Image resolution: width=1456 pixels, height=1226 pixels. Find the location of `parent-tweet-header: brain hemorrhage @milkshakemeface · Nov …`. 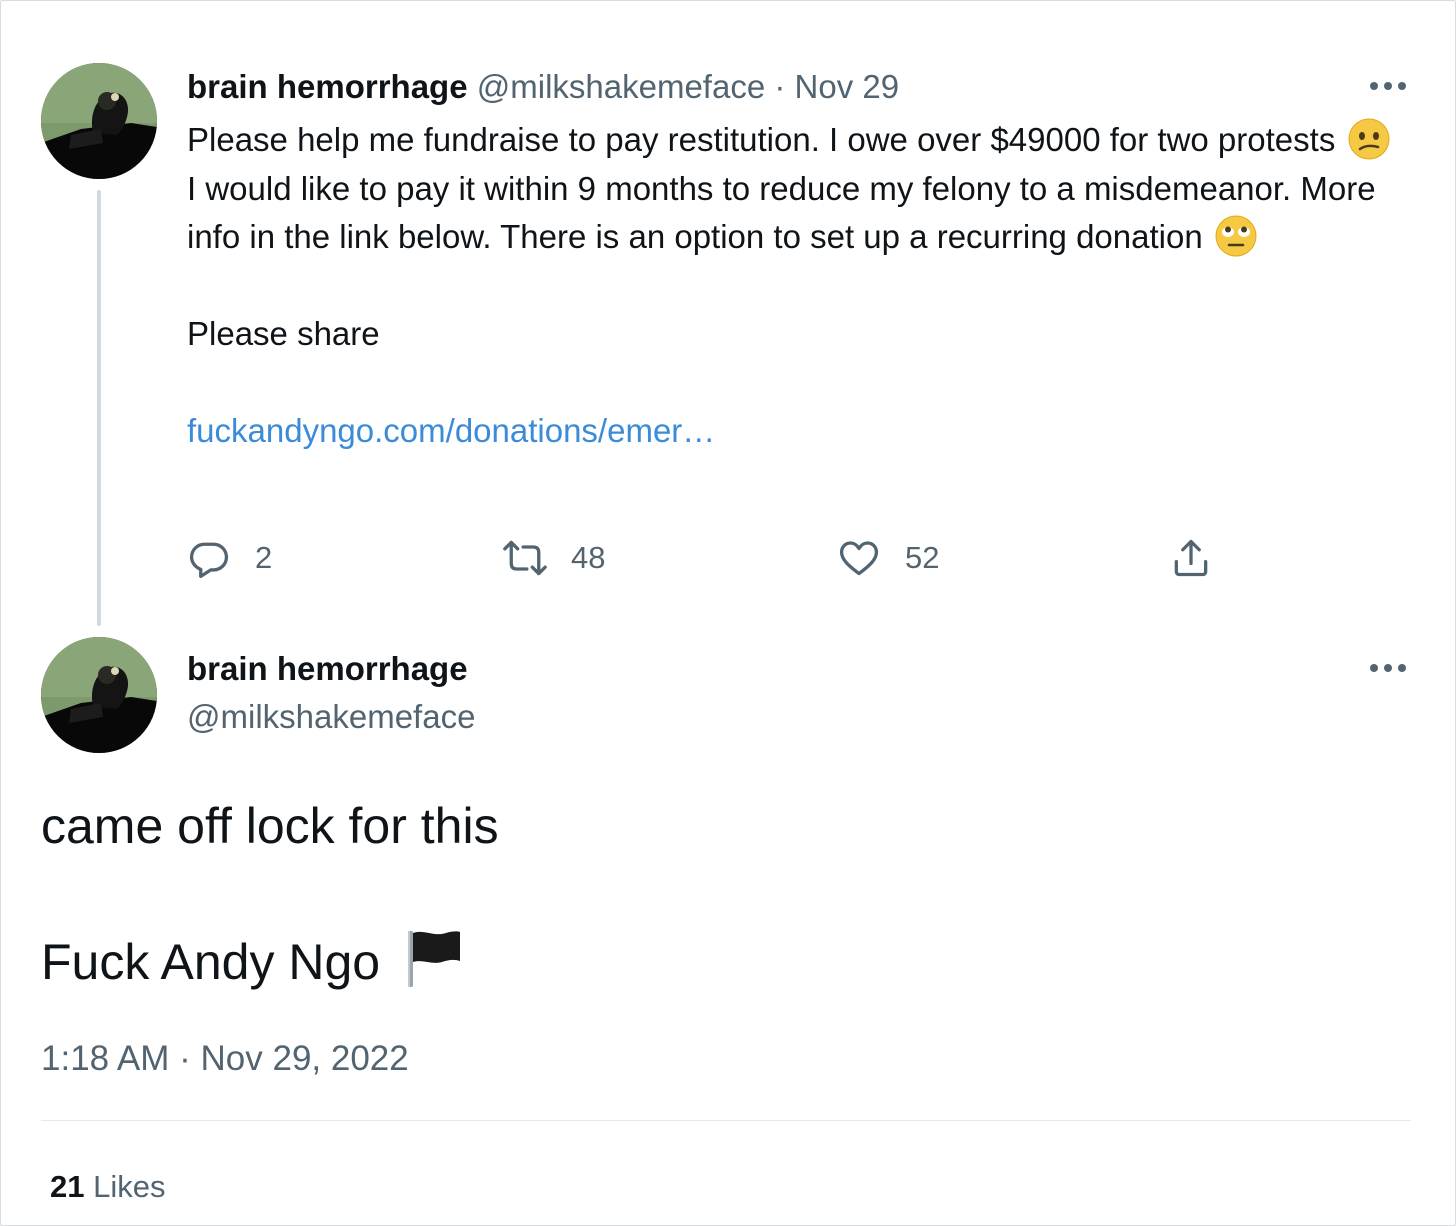

parent-tweet-header: brain hemorrhage @milkshakemeface · Nov … is located at coordinates (543, 87).